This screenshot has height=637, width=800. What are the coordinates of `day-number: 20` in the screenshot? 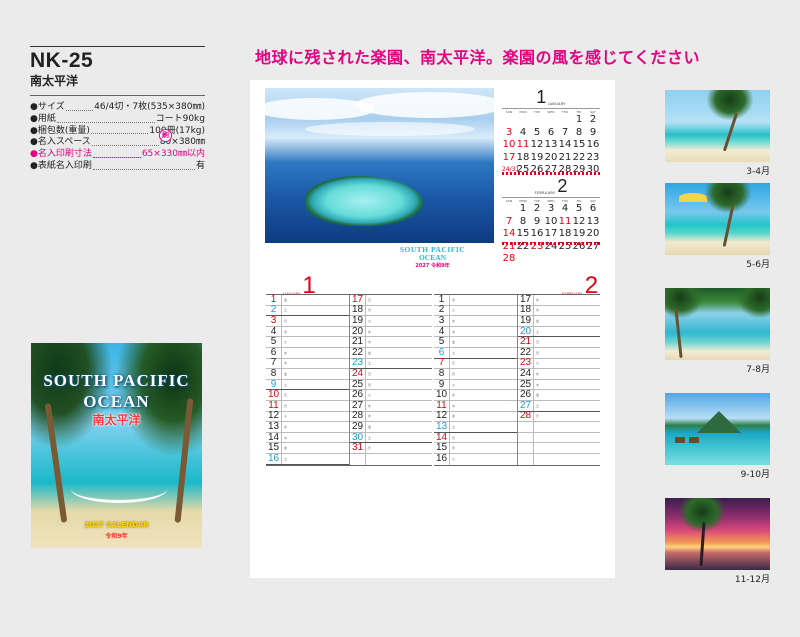 It's located at (526, 331).